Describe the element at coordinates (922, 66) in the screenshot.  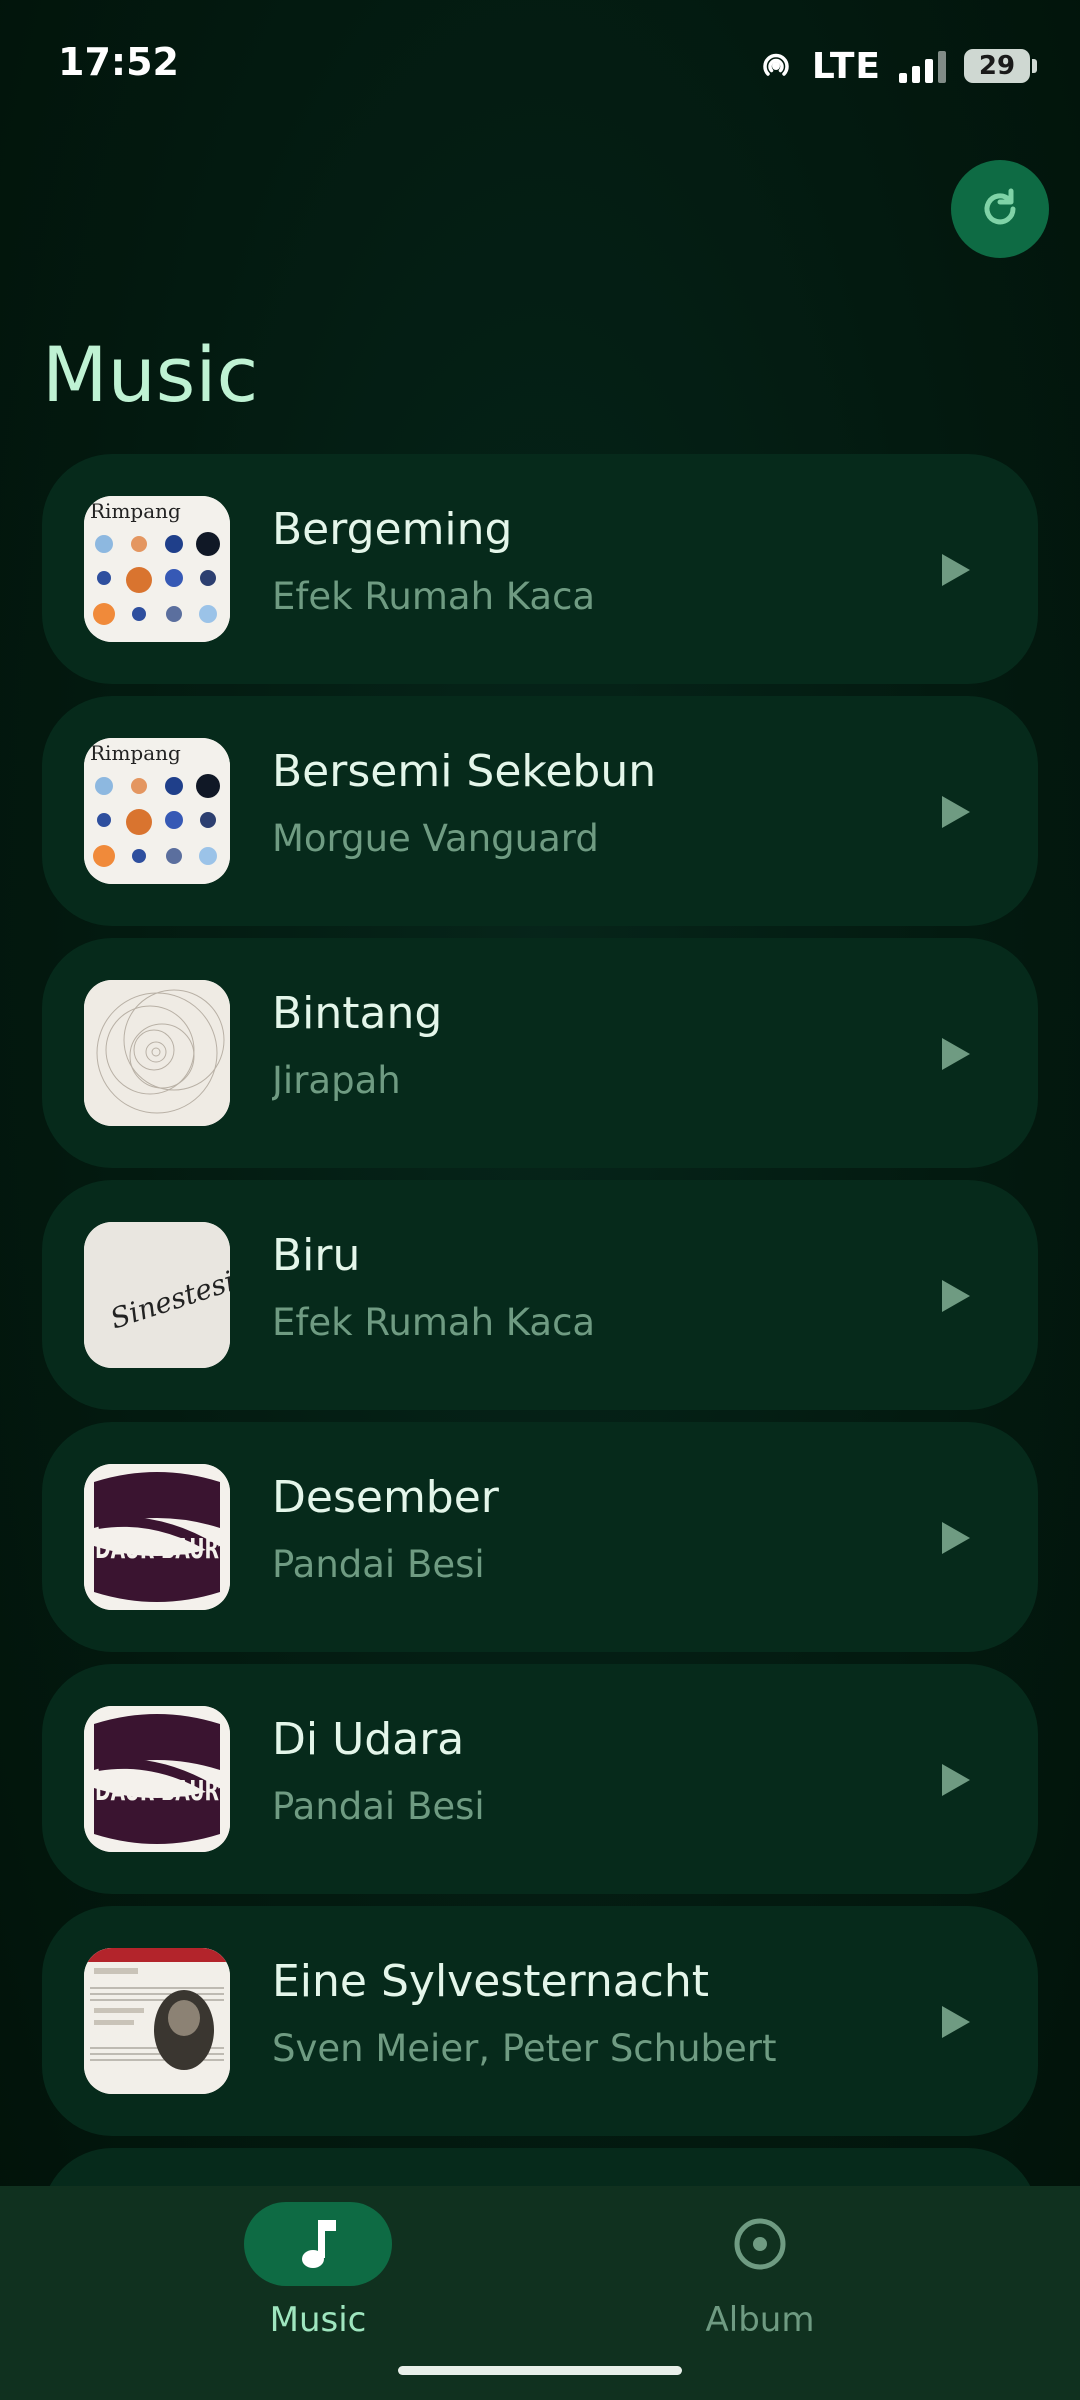
I see `signal-icon` at that location.